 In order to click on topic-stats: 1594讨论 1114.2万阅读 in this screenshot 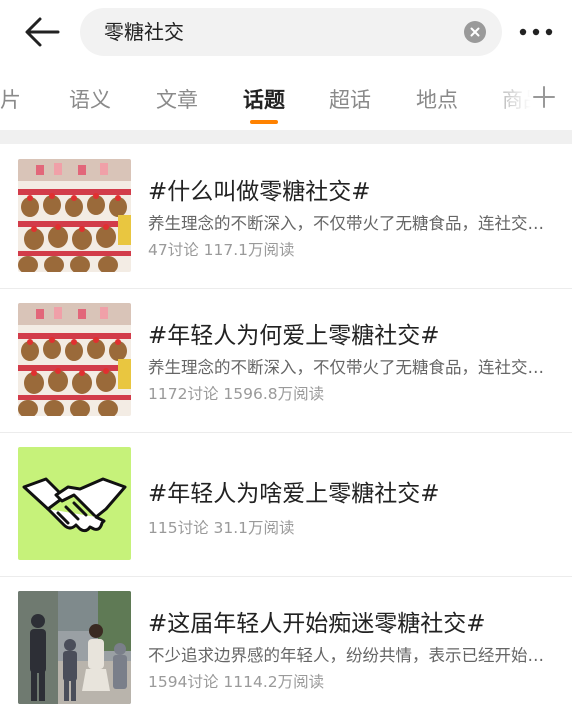, I will do `click(236, 682)`.